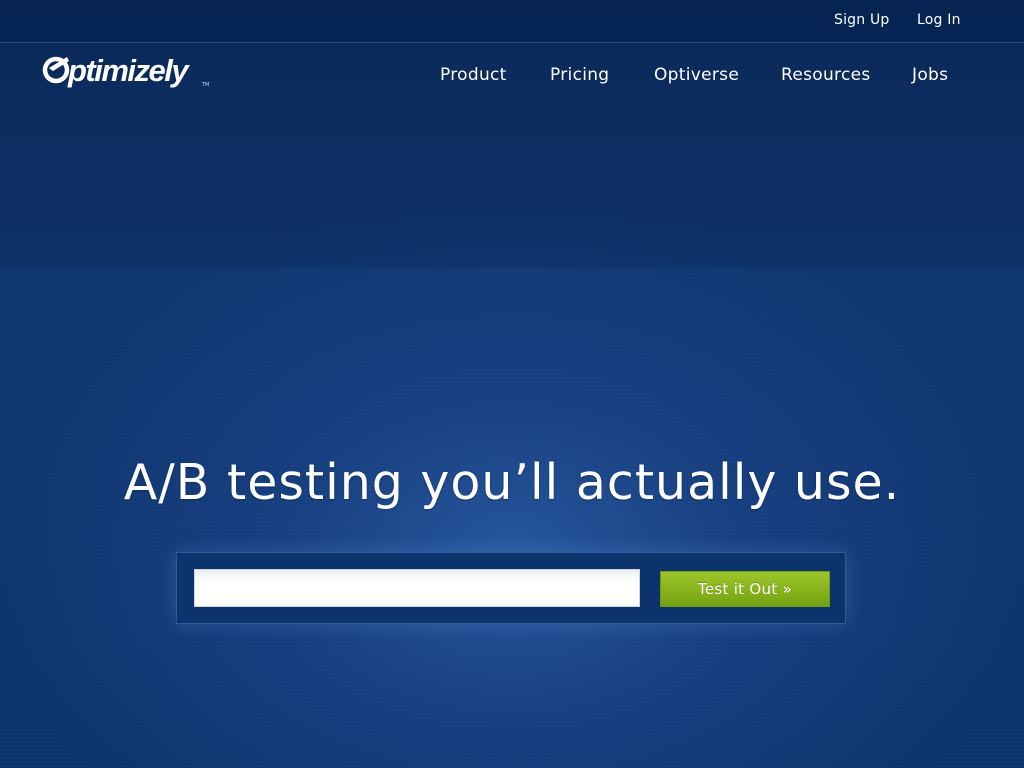 This screenshot has height=768, width=1024. I want to click on nav-pricing: Pricing, so click(579, 75).